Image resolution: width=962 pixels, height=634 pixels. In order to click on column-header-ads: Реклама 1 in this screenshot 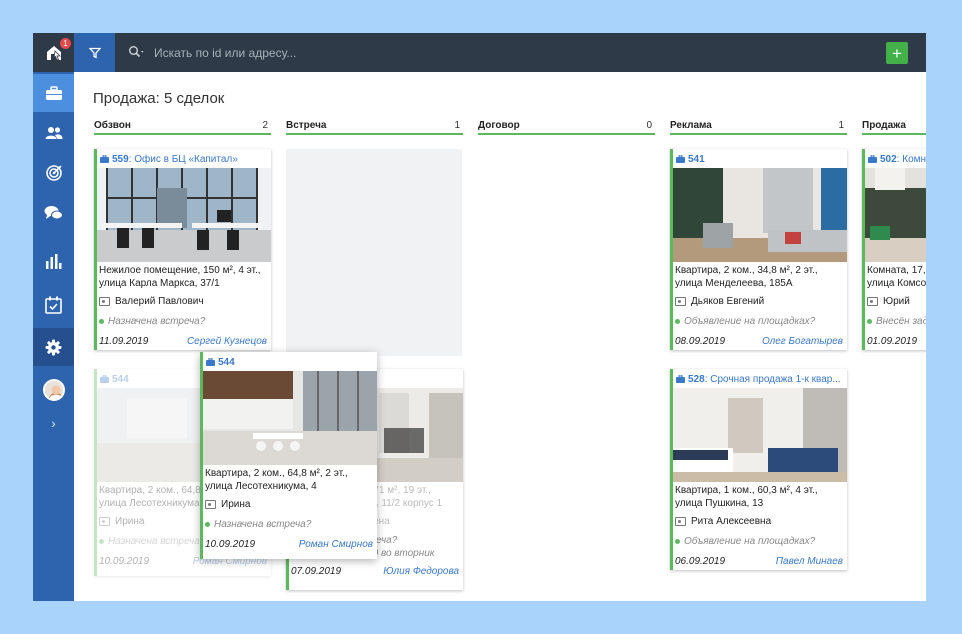, I will do `click(758, 127)`.